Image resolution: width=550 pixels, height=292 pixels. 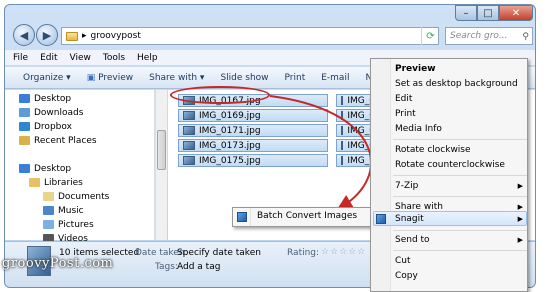 I want to click on menu-gutter, so click(x=381, y=175).